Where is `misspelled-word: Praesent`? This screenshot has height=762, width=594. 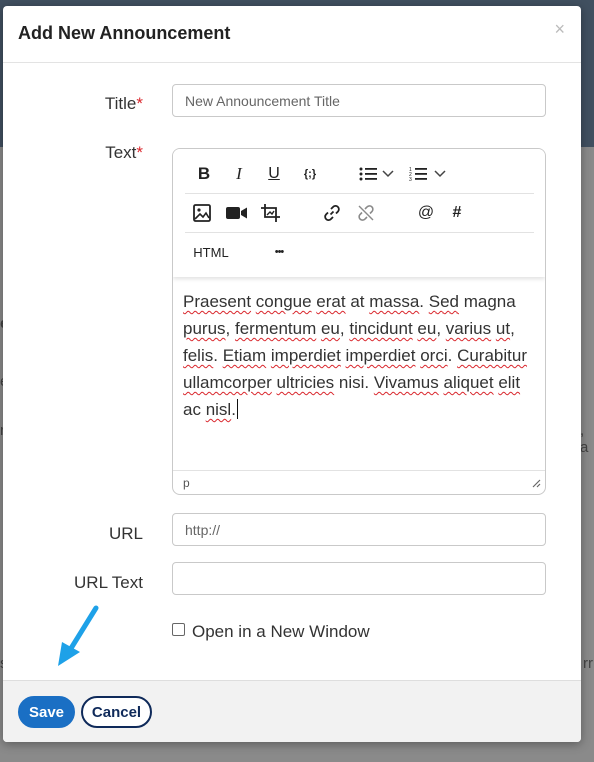 misspelled-word: Praesent is located at coordinates (217, 301).